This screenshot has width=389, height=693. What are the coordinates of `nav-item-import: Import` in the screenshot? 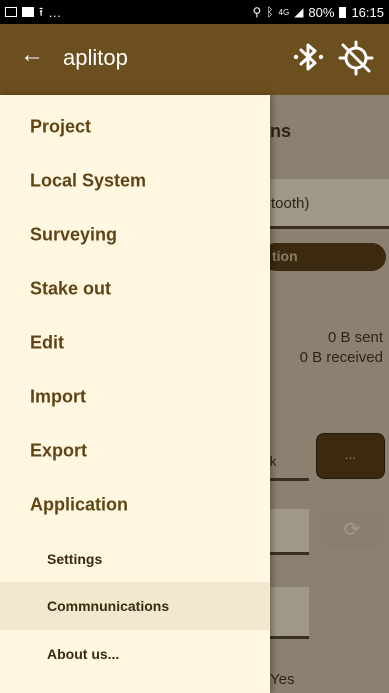 It's located at (135, 397).